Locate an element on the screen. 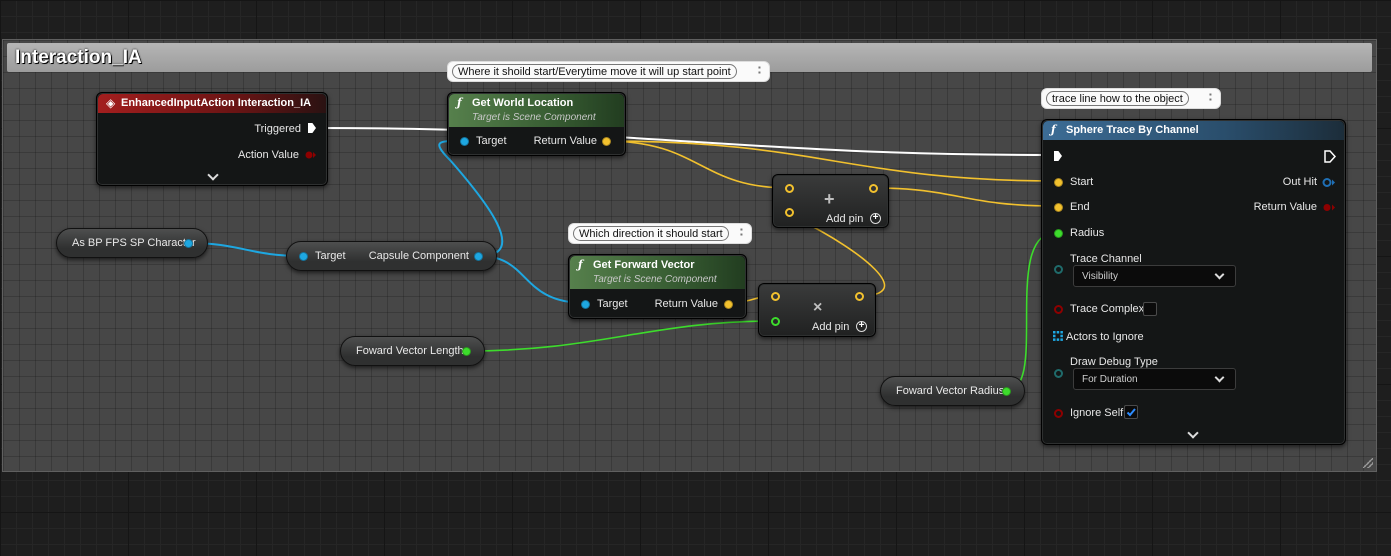  variable-label: As BP FPS SP Character is located at coordinates (134, 243).